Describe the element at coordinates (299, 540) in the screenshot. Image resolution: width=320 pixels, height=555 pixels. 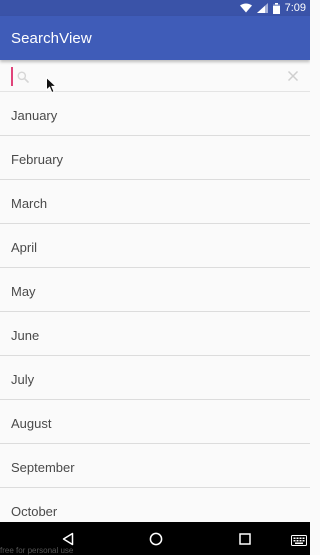
I see `keyboard-icon` at that location.